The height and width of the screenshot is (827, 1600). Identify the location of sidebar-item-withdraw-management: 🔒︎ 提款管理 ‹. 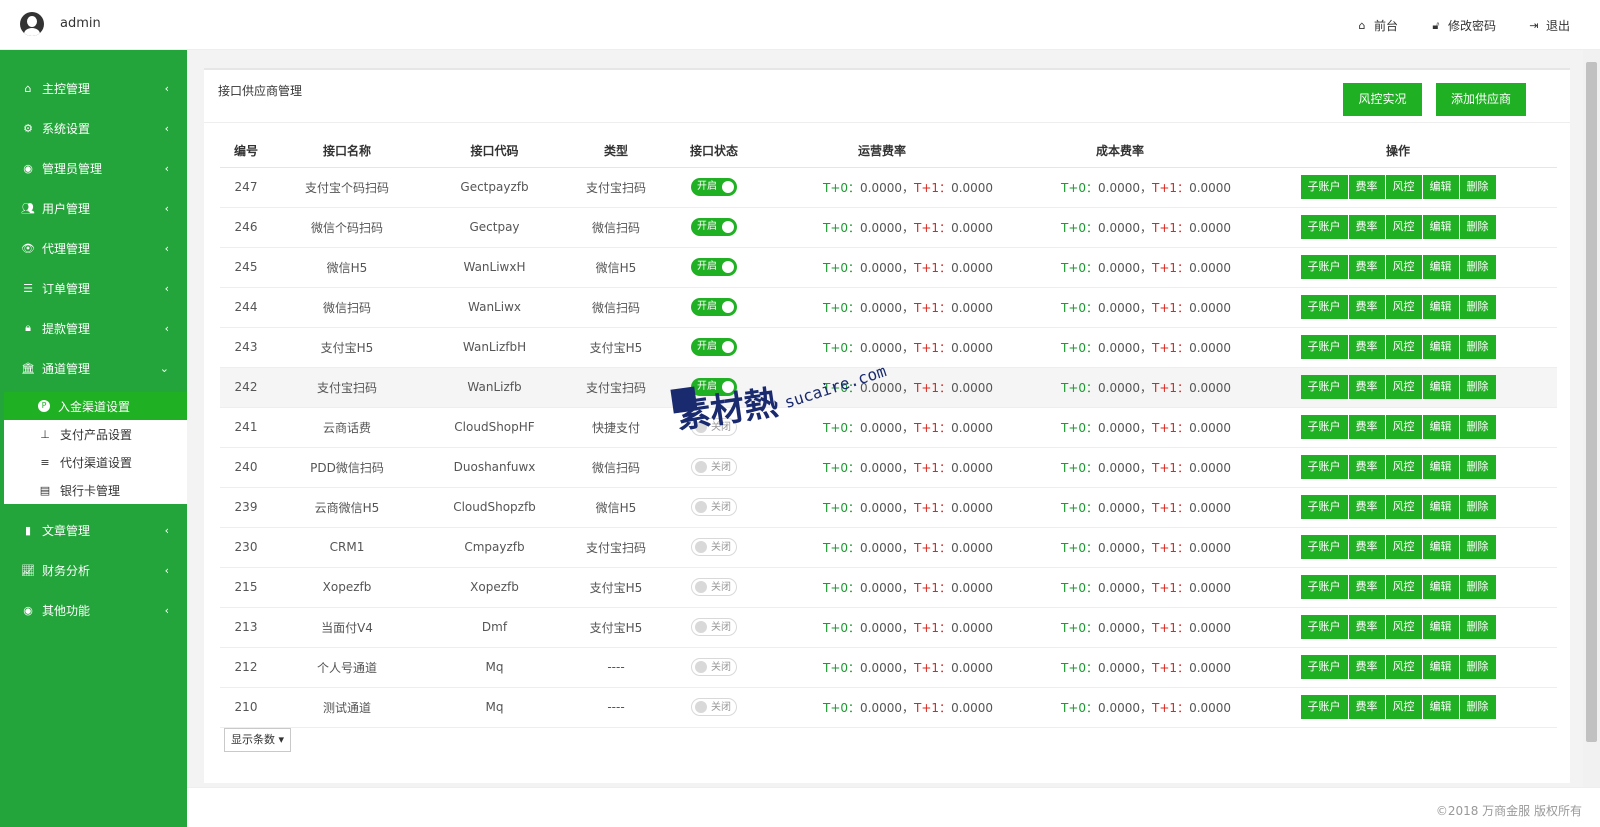
(93, 328).